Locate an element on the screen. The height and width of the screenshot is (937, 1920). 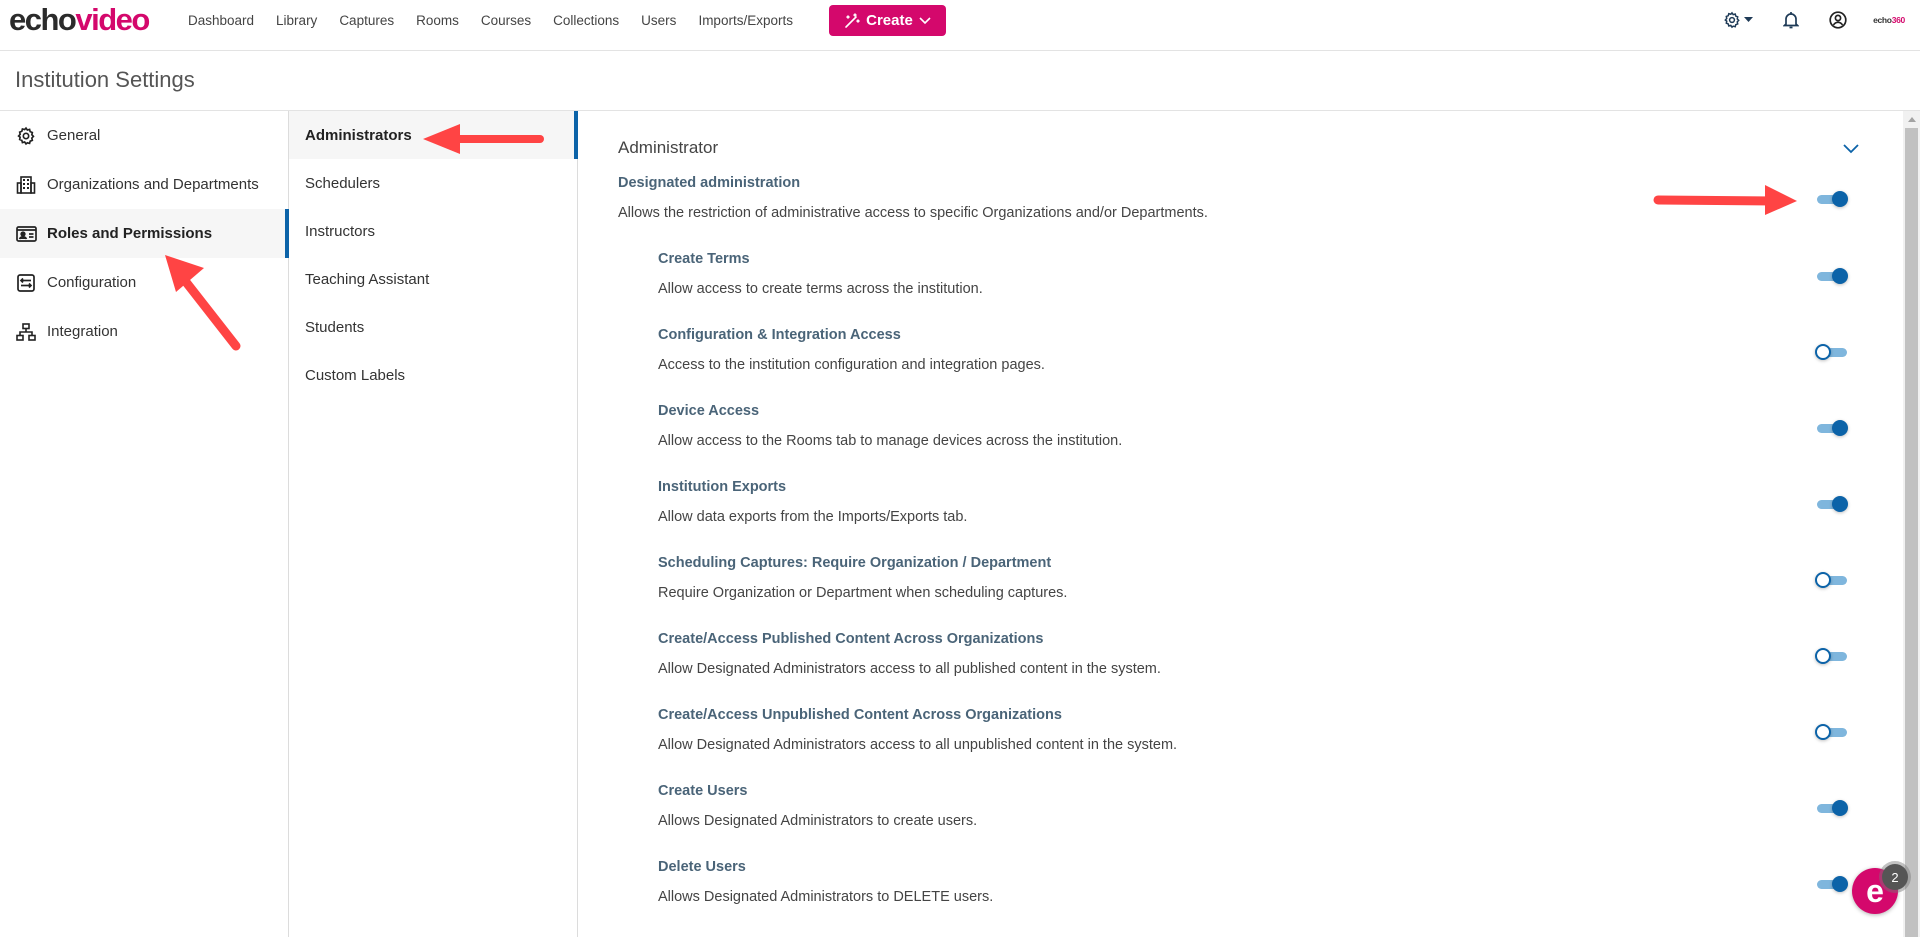
brand-echo: echo is located at coordinates (1882, 20).